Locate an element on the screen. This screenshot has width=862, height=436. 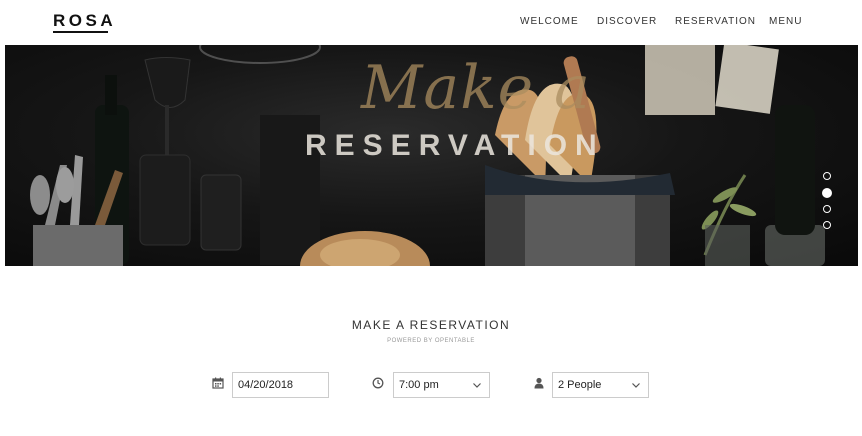
hero-script-text: Make a is located at coordinates (476, 88).